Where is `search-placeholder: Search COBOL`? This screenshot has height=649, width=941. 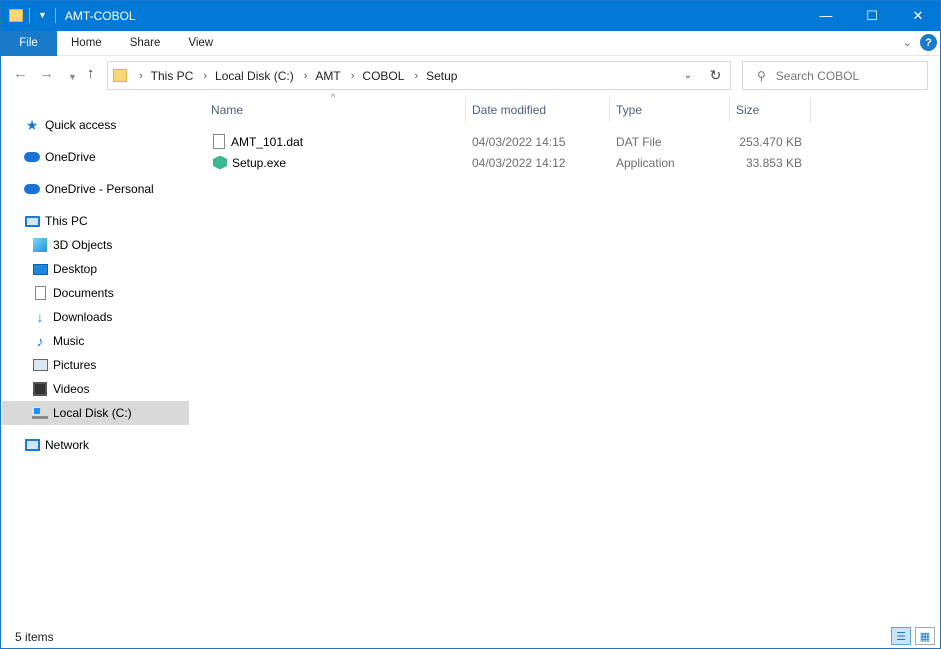
search-placeholder: Search COBOL is located at coordinates (817, 75).